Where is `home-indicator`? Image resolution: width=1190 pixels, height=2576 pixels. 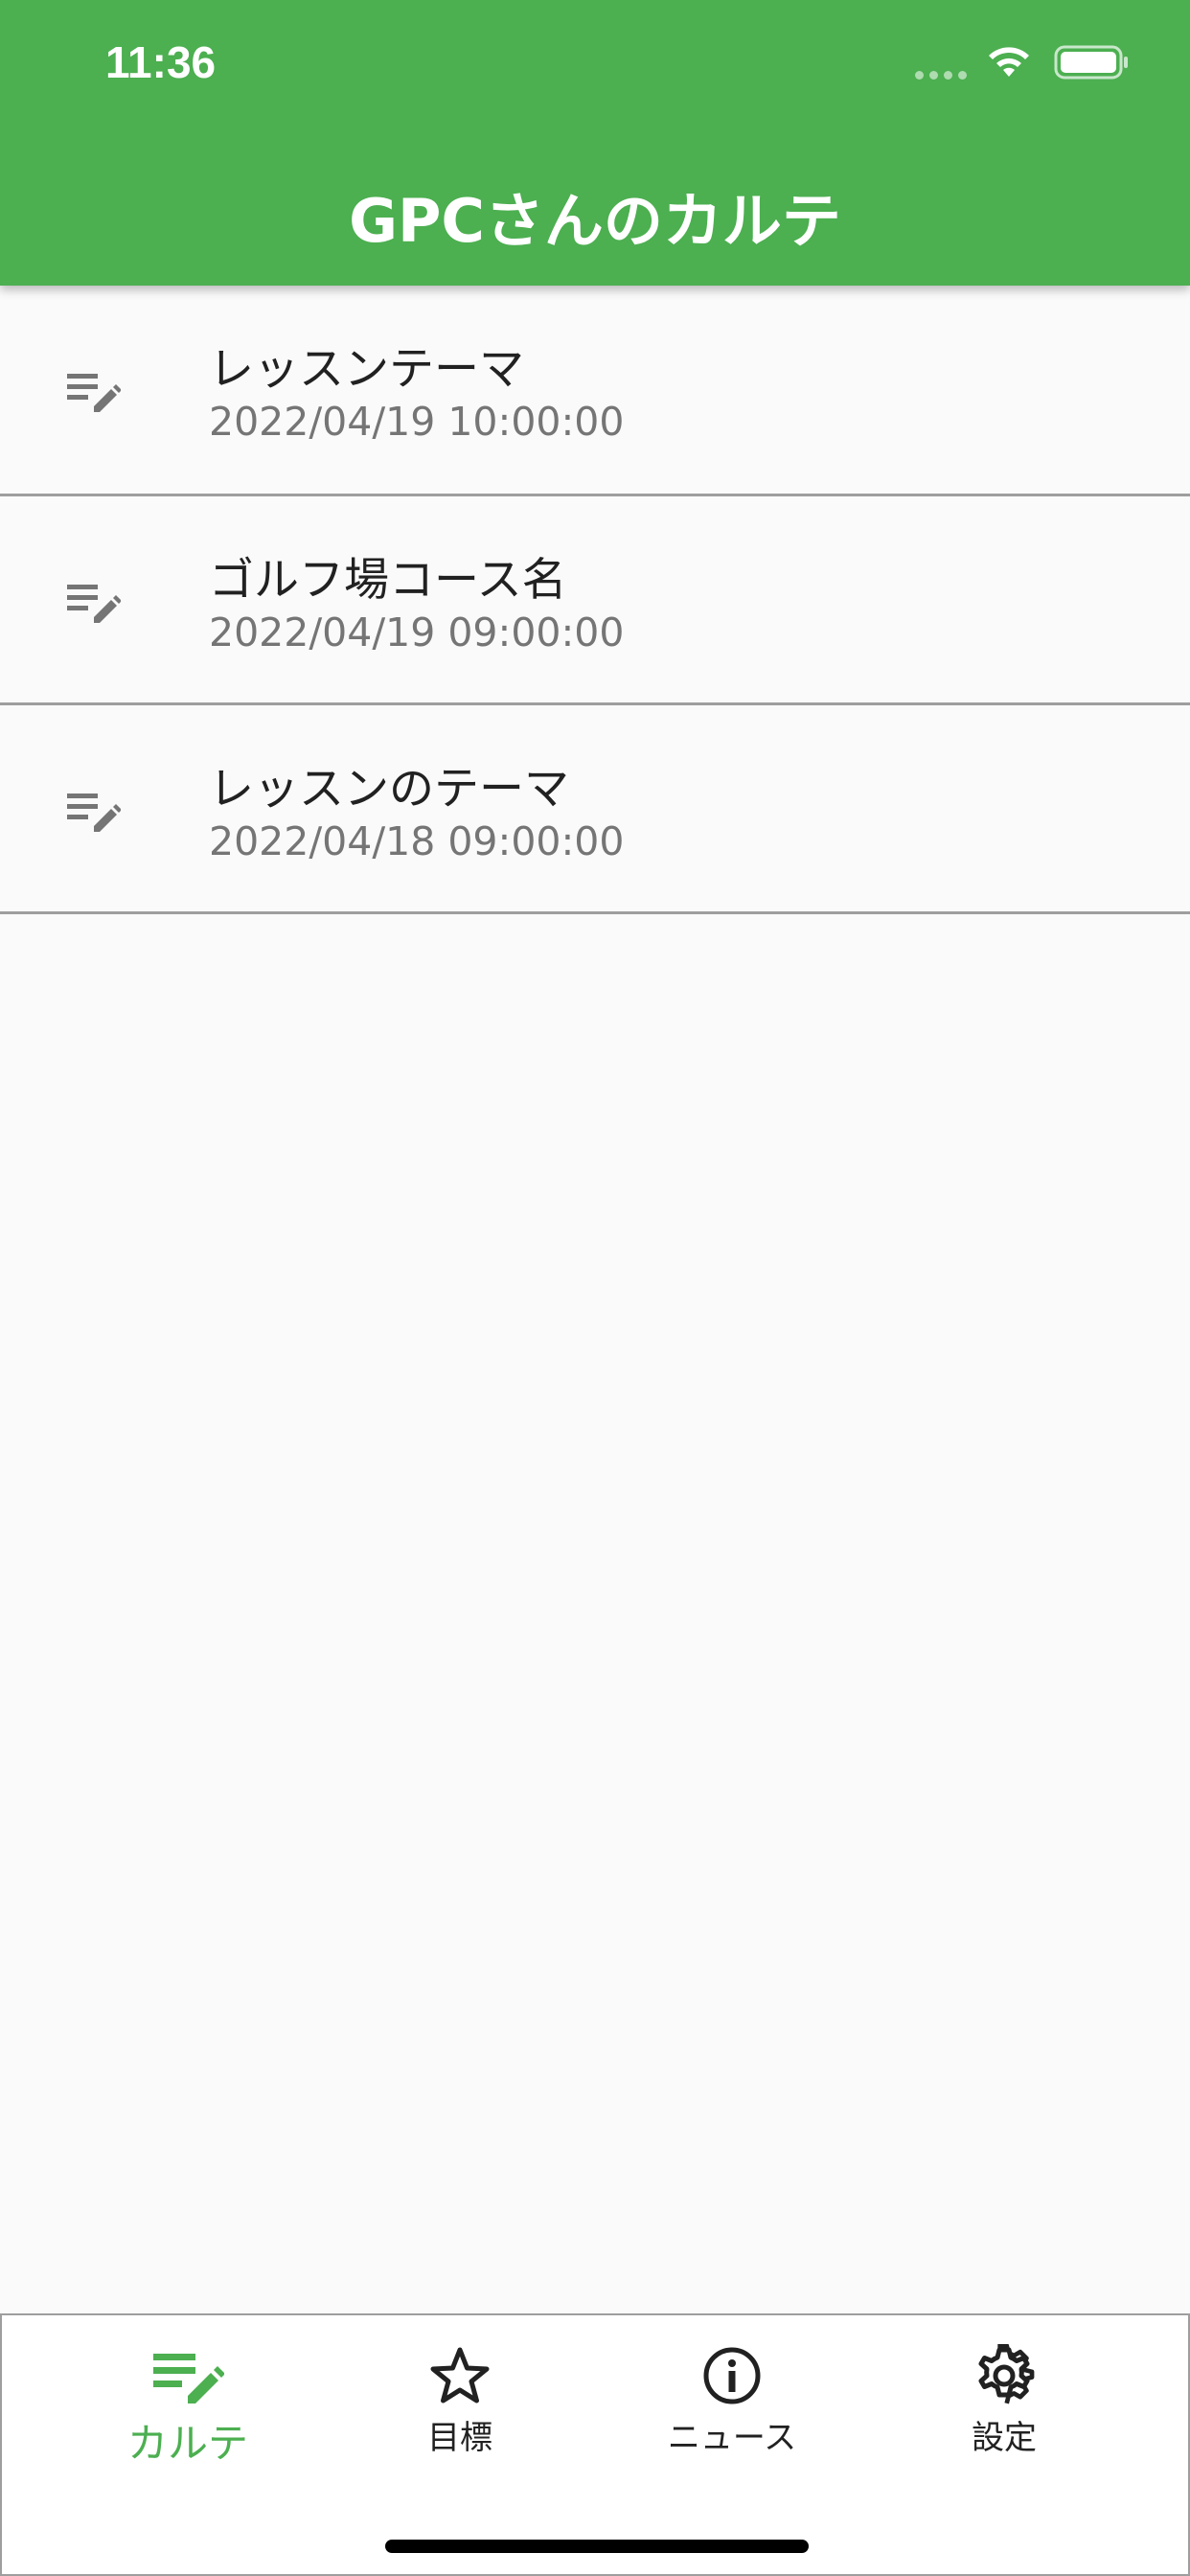 home-indicator is located at coordinates (597, 2546).